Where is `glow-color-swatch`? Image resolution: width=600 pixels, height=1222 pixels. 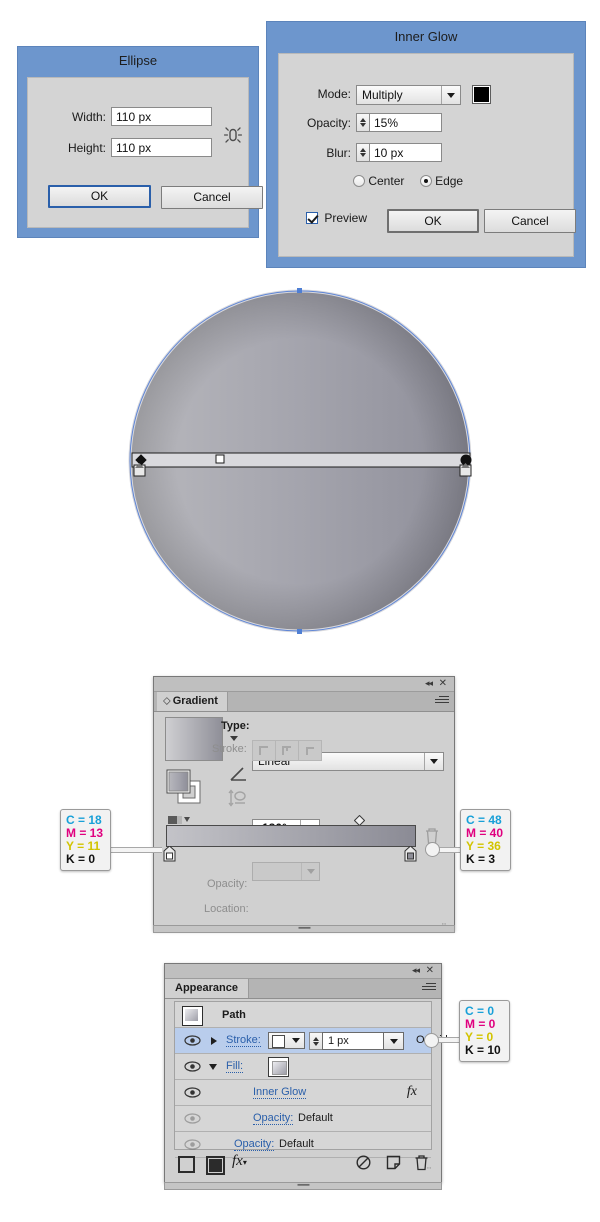
glow-color-swatch is located at coordinates (481, 94).